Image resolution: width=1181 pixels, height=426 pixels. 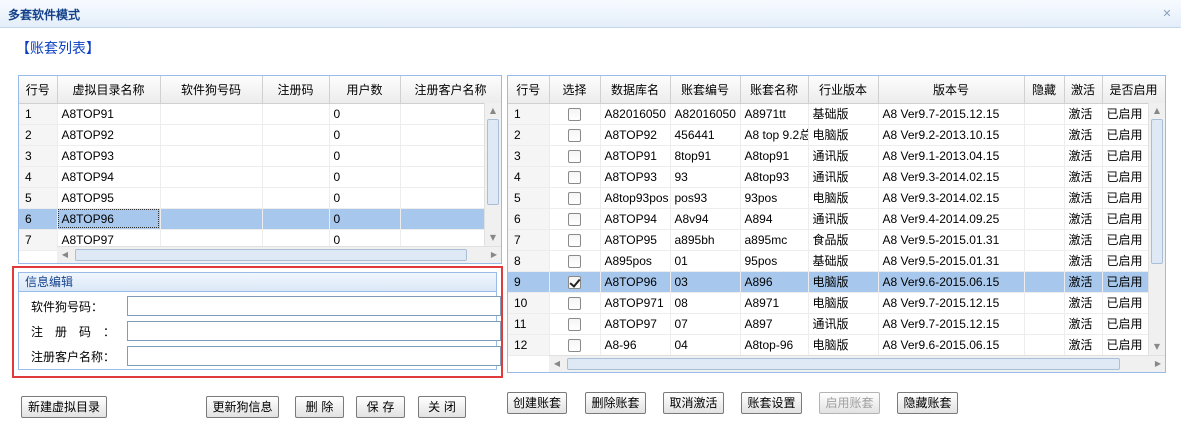 What do you see at coordinates (493, 162) in the screenshot?
I see `left-grid-vscroll-thumb` at bounding box center [493, 162].